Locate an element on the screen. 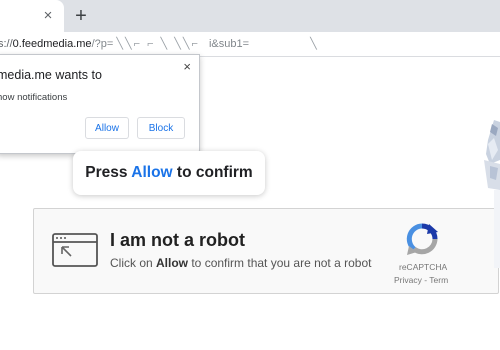 Image resolution: width=500 pixels, height=350 pixels. recaptcha-brand: reCAPTCHA is located at coordinates (423, 267).